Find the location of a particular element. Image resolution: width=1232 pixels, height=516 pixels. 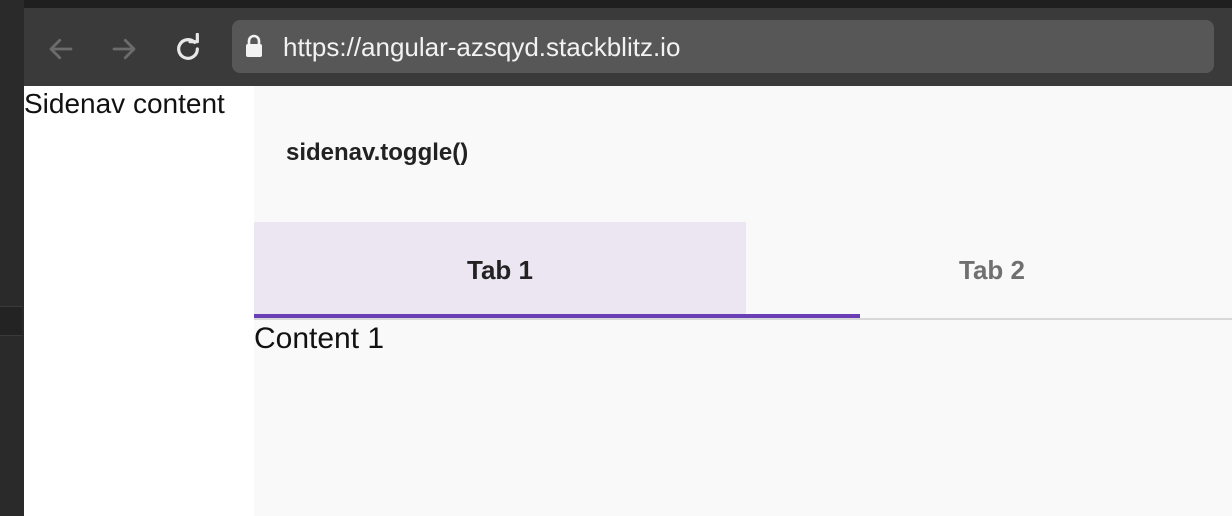

tab-label: Tab 1 is located at coordinates (500, 269).